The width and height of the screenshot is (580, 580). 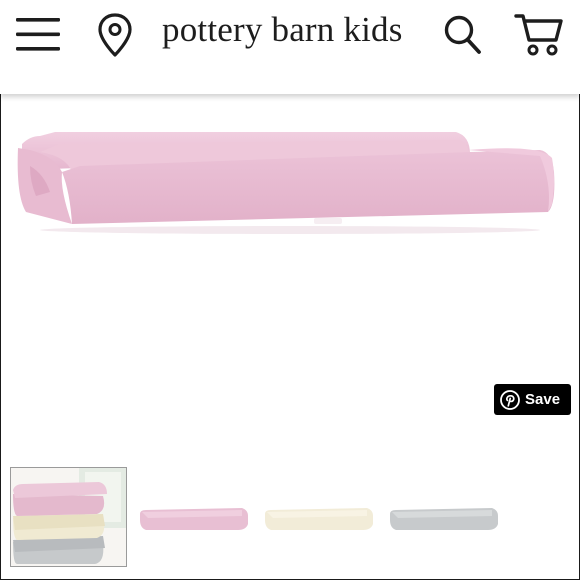 I want to click on thumbnail-ivory, so click(x=319, y=520).